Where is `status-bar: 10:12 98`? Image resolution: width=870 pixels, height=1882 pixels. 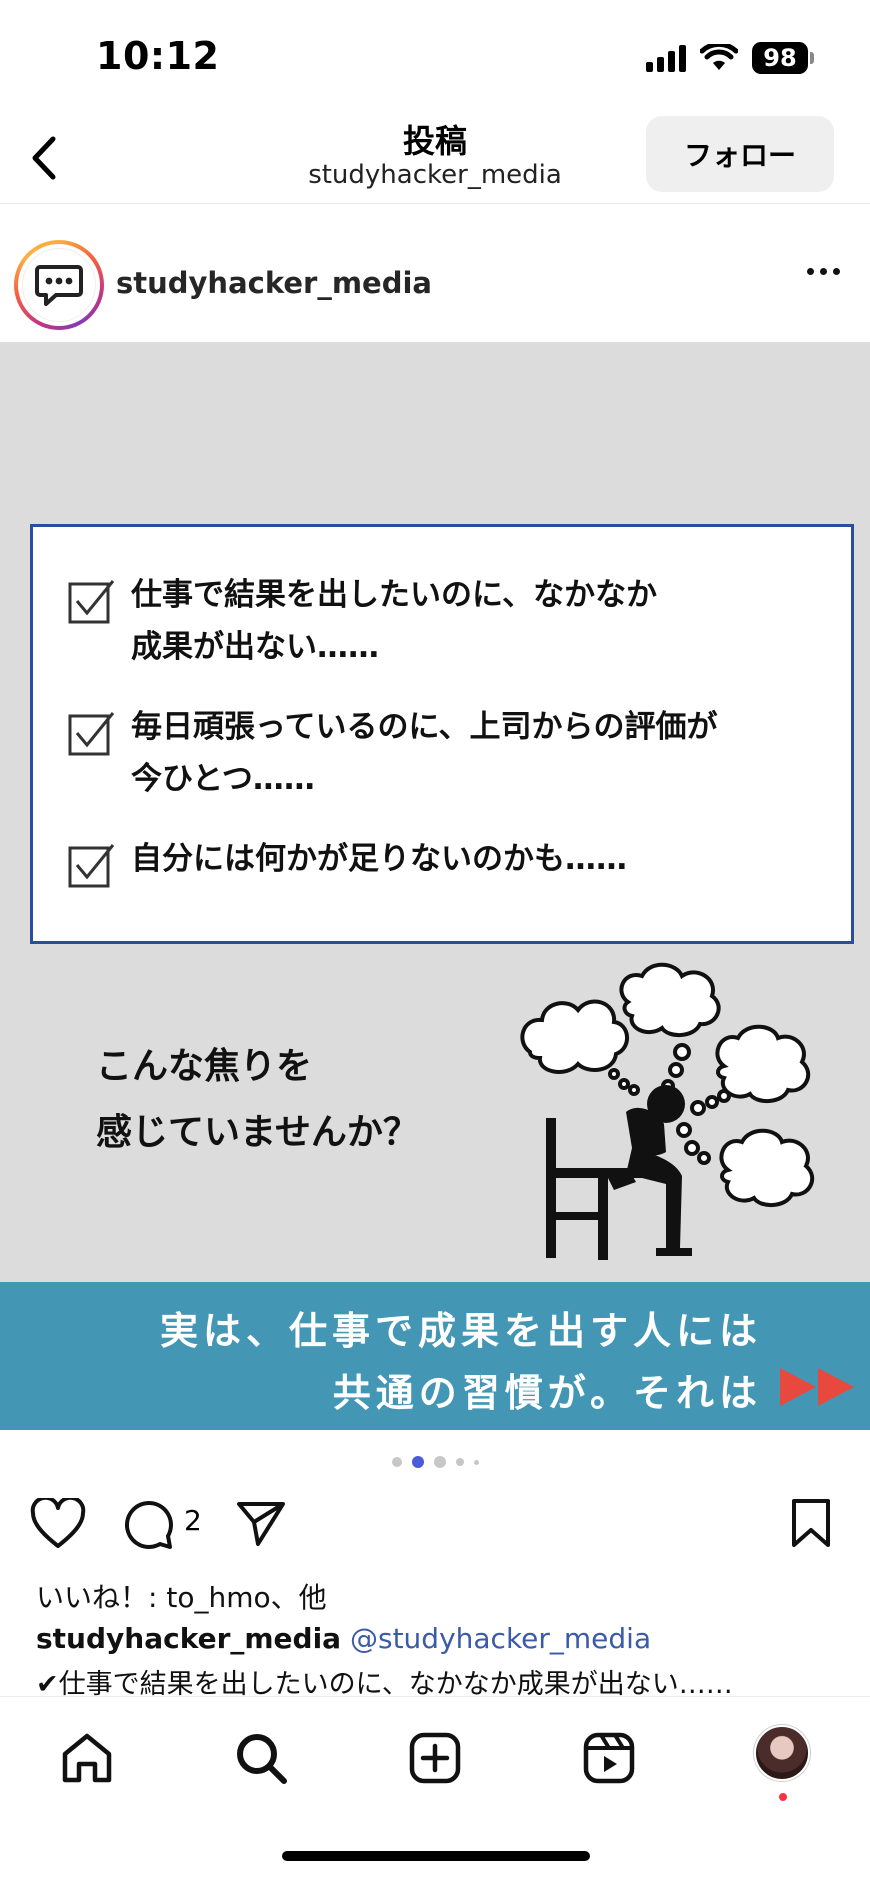 status-bar: 10:12 98 is located at coordinates (435, 55).